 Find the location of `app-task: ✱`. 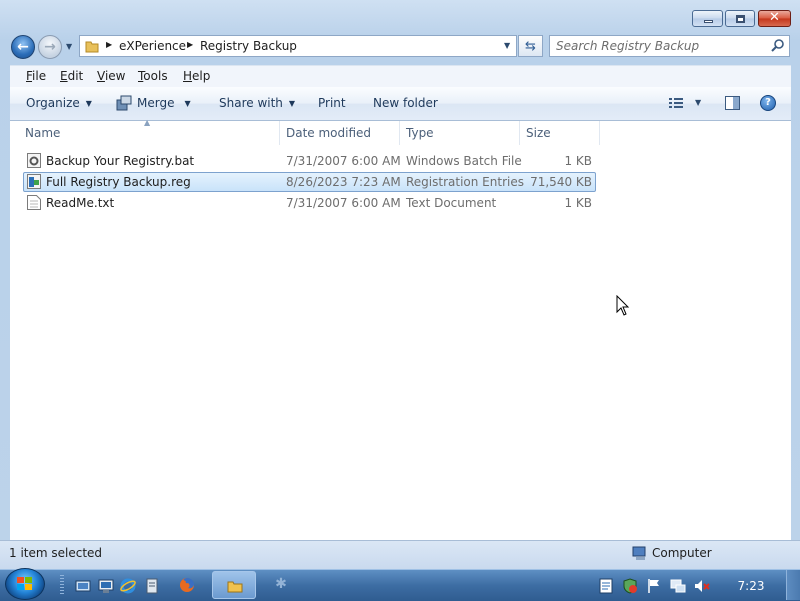

app-task: ✱ is located at coordinates (281, 585).